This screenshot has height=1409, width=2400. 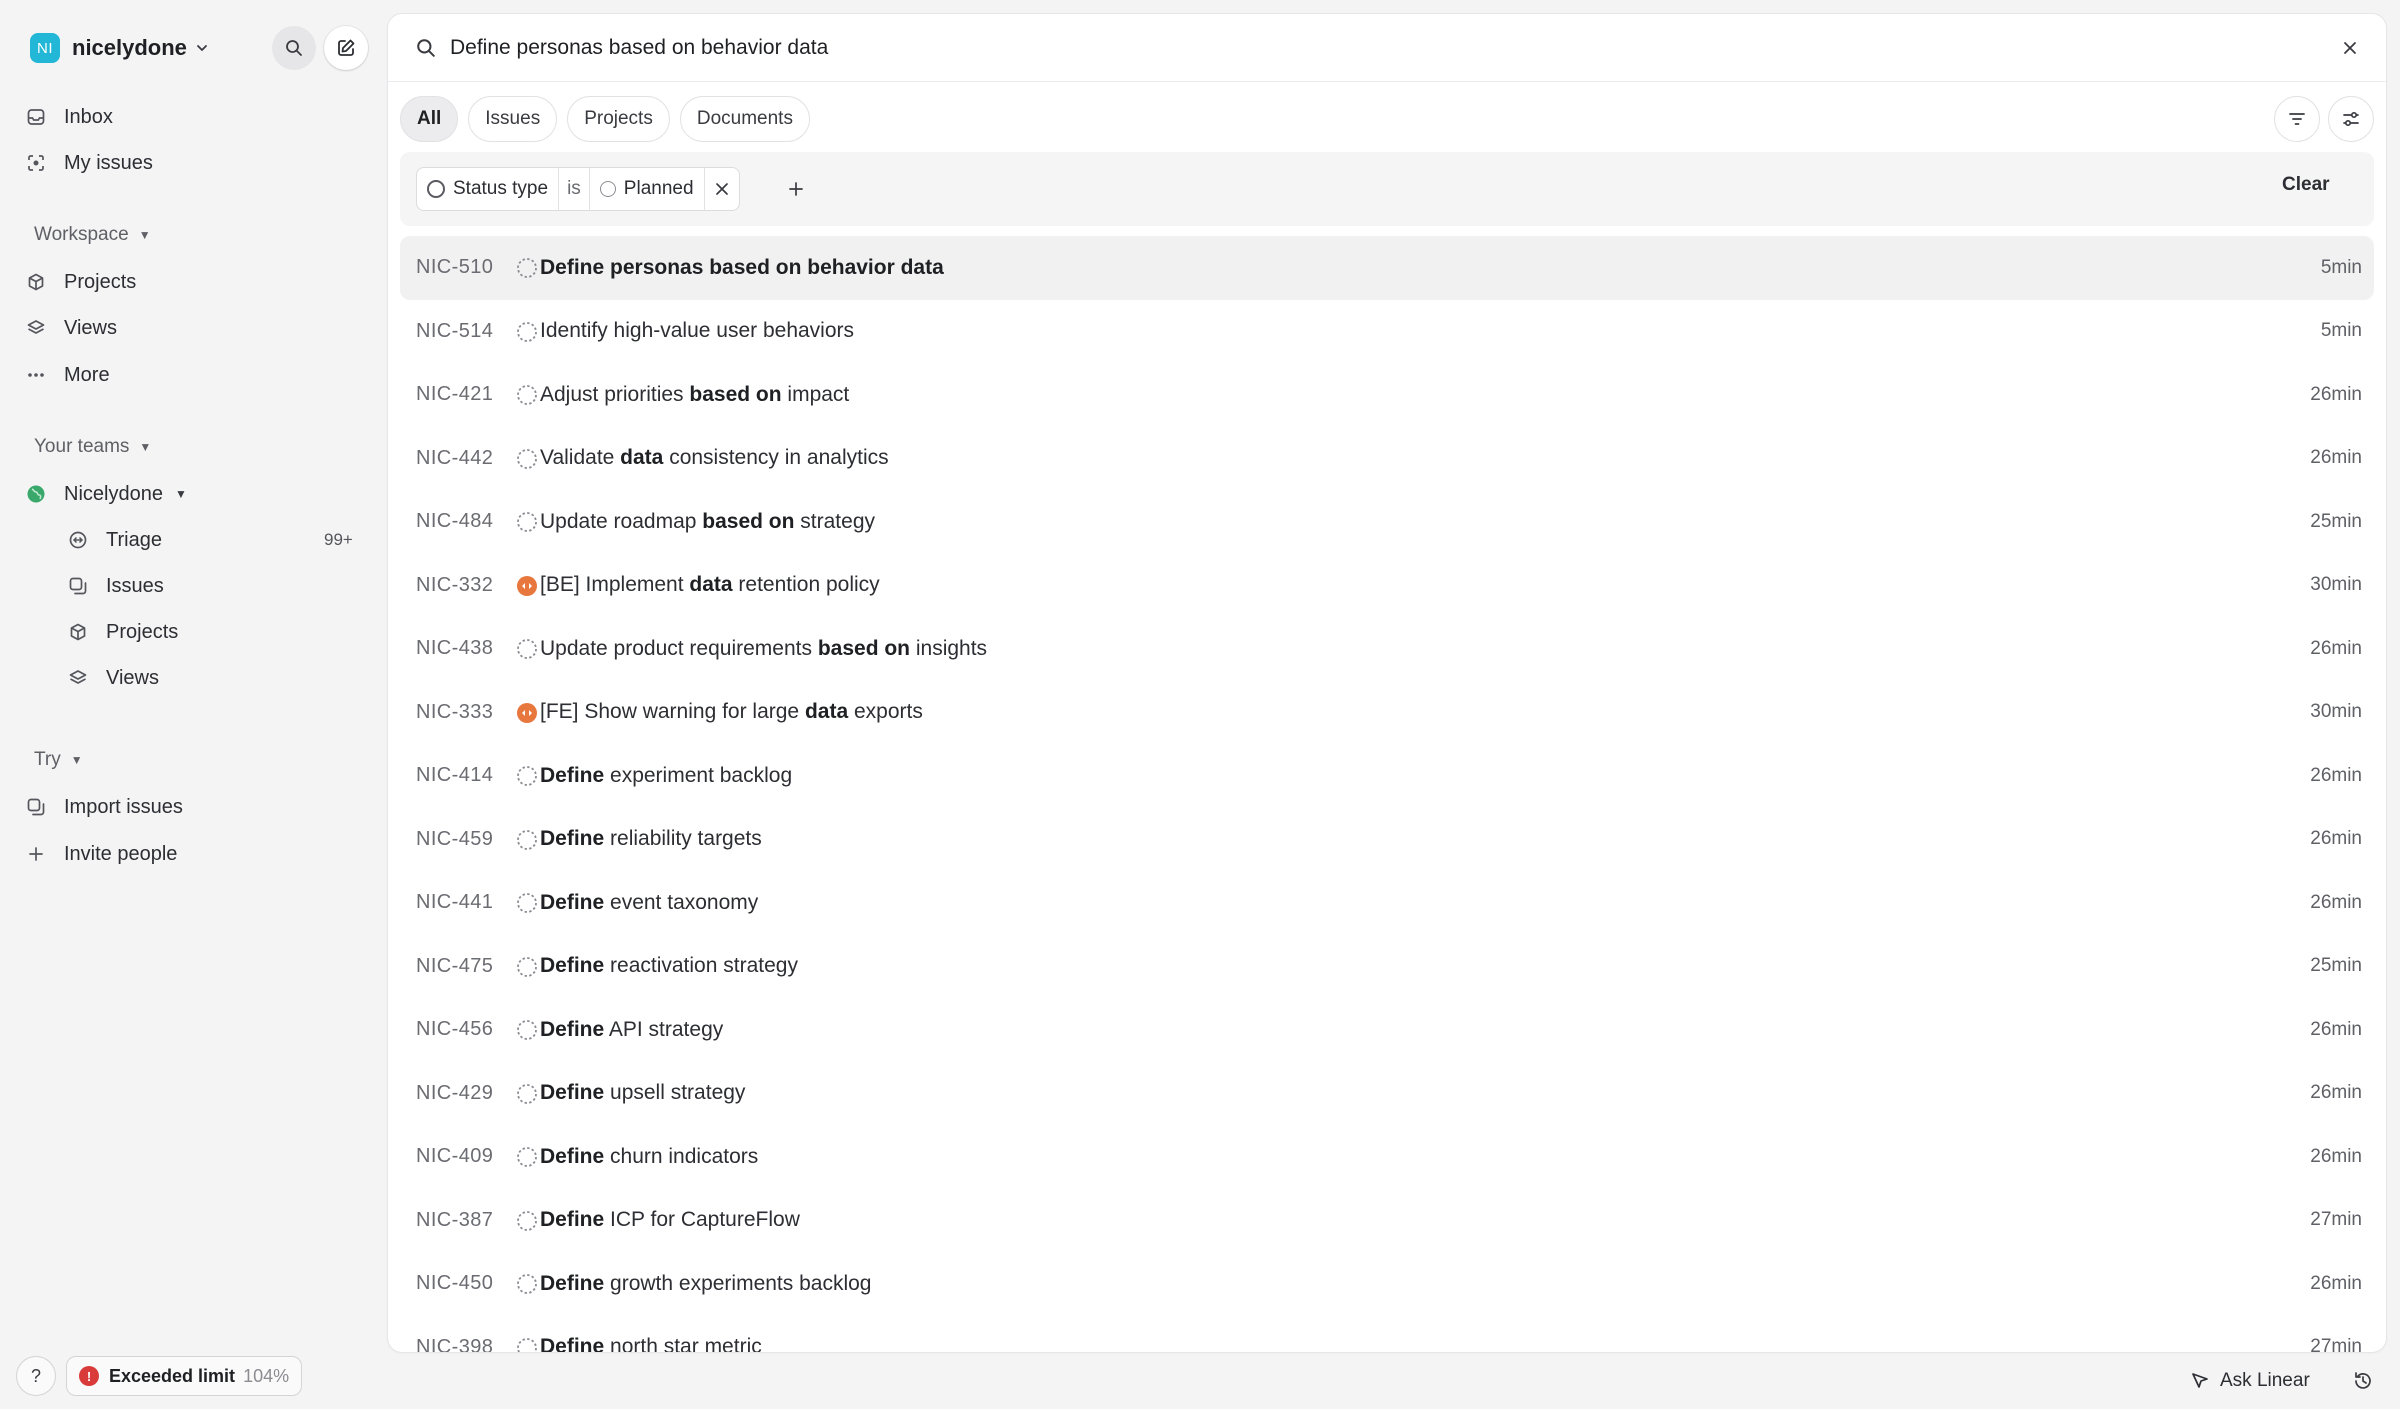 What do you see at coordinates (36, 494) in the screenshot?
I see `team-globe-icon` at bounding box center [36, 494].